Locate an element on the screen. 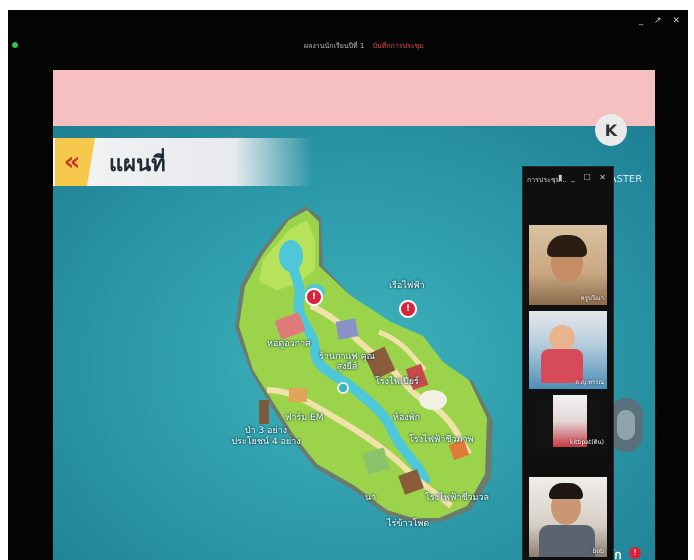 This screenshot has height=560, width=694. window-title-text: ผลงานนักเรียนปีที่ 1 is located at coordinates (334, 46).